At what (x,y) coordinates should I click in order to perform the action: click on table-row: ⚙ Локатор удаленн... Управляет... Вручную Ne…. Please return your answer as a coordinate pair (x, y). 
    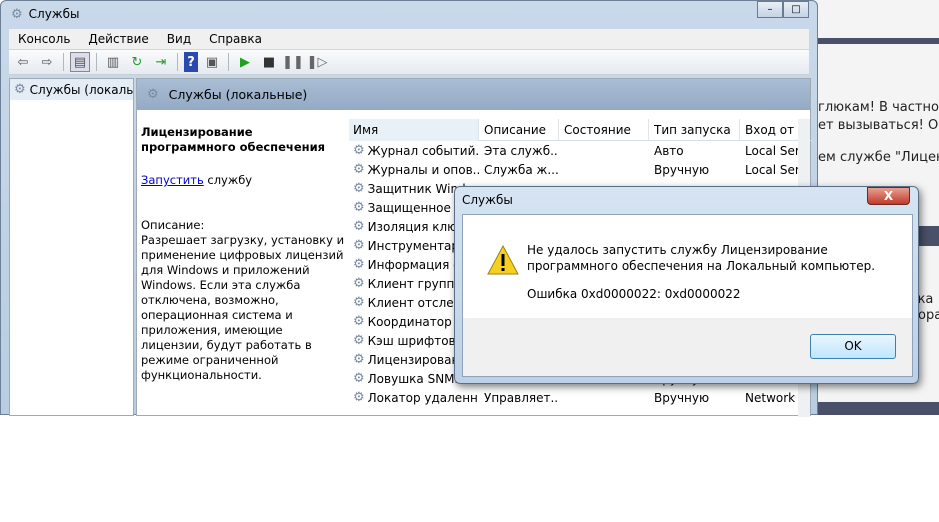
    Looking at the image, I should click on (580, 397).